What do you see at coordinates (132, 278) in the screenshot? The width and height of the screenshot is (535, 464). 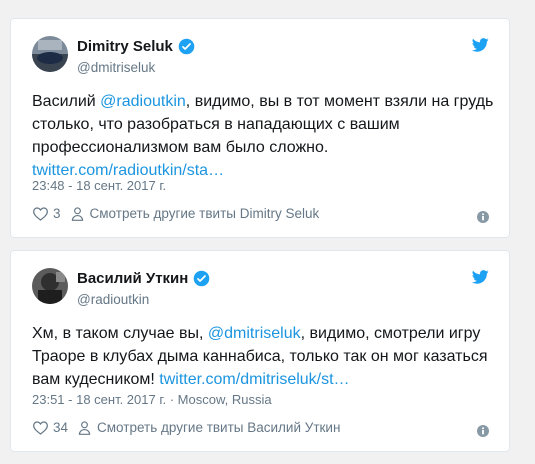 I see `display-name: Василий Уткин` at bounding box center [132, 278].